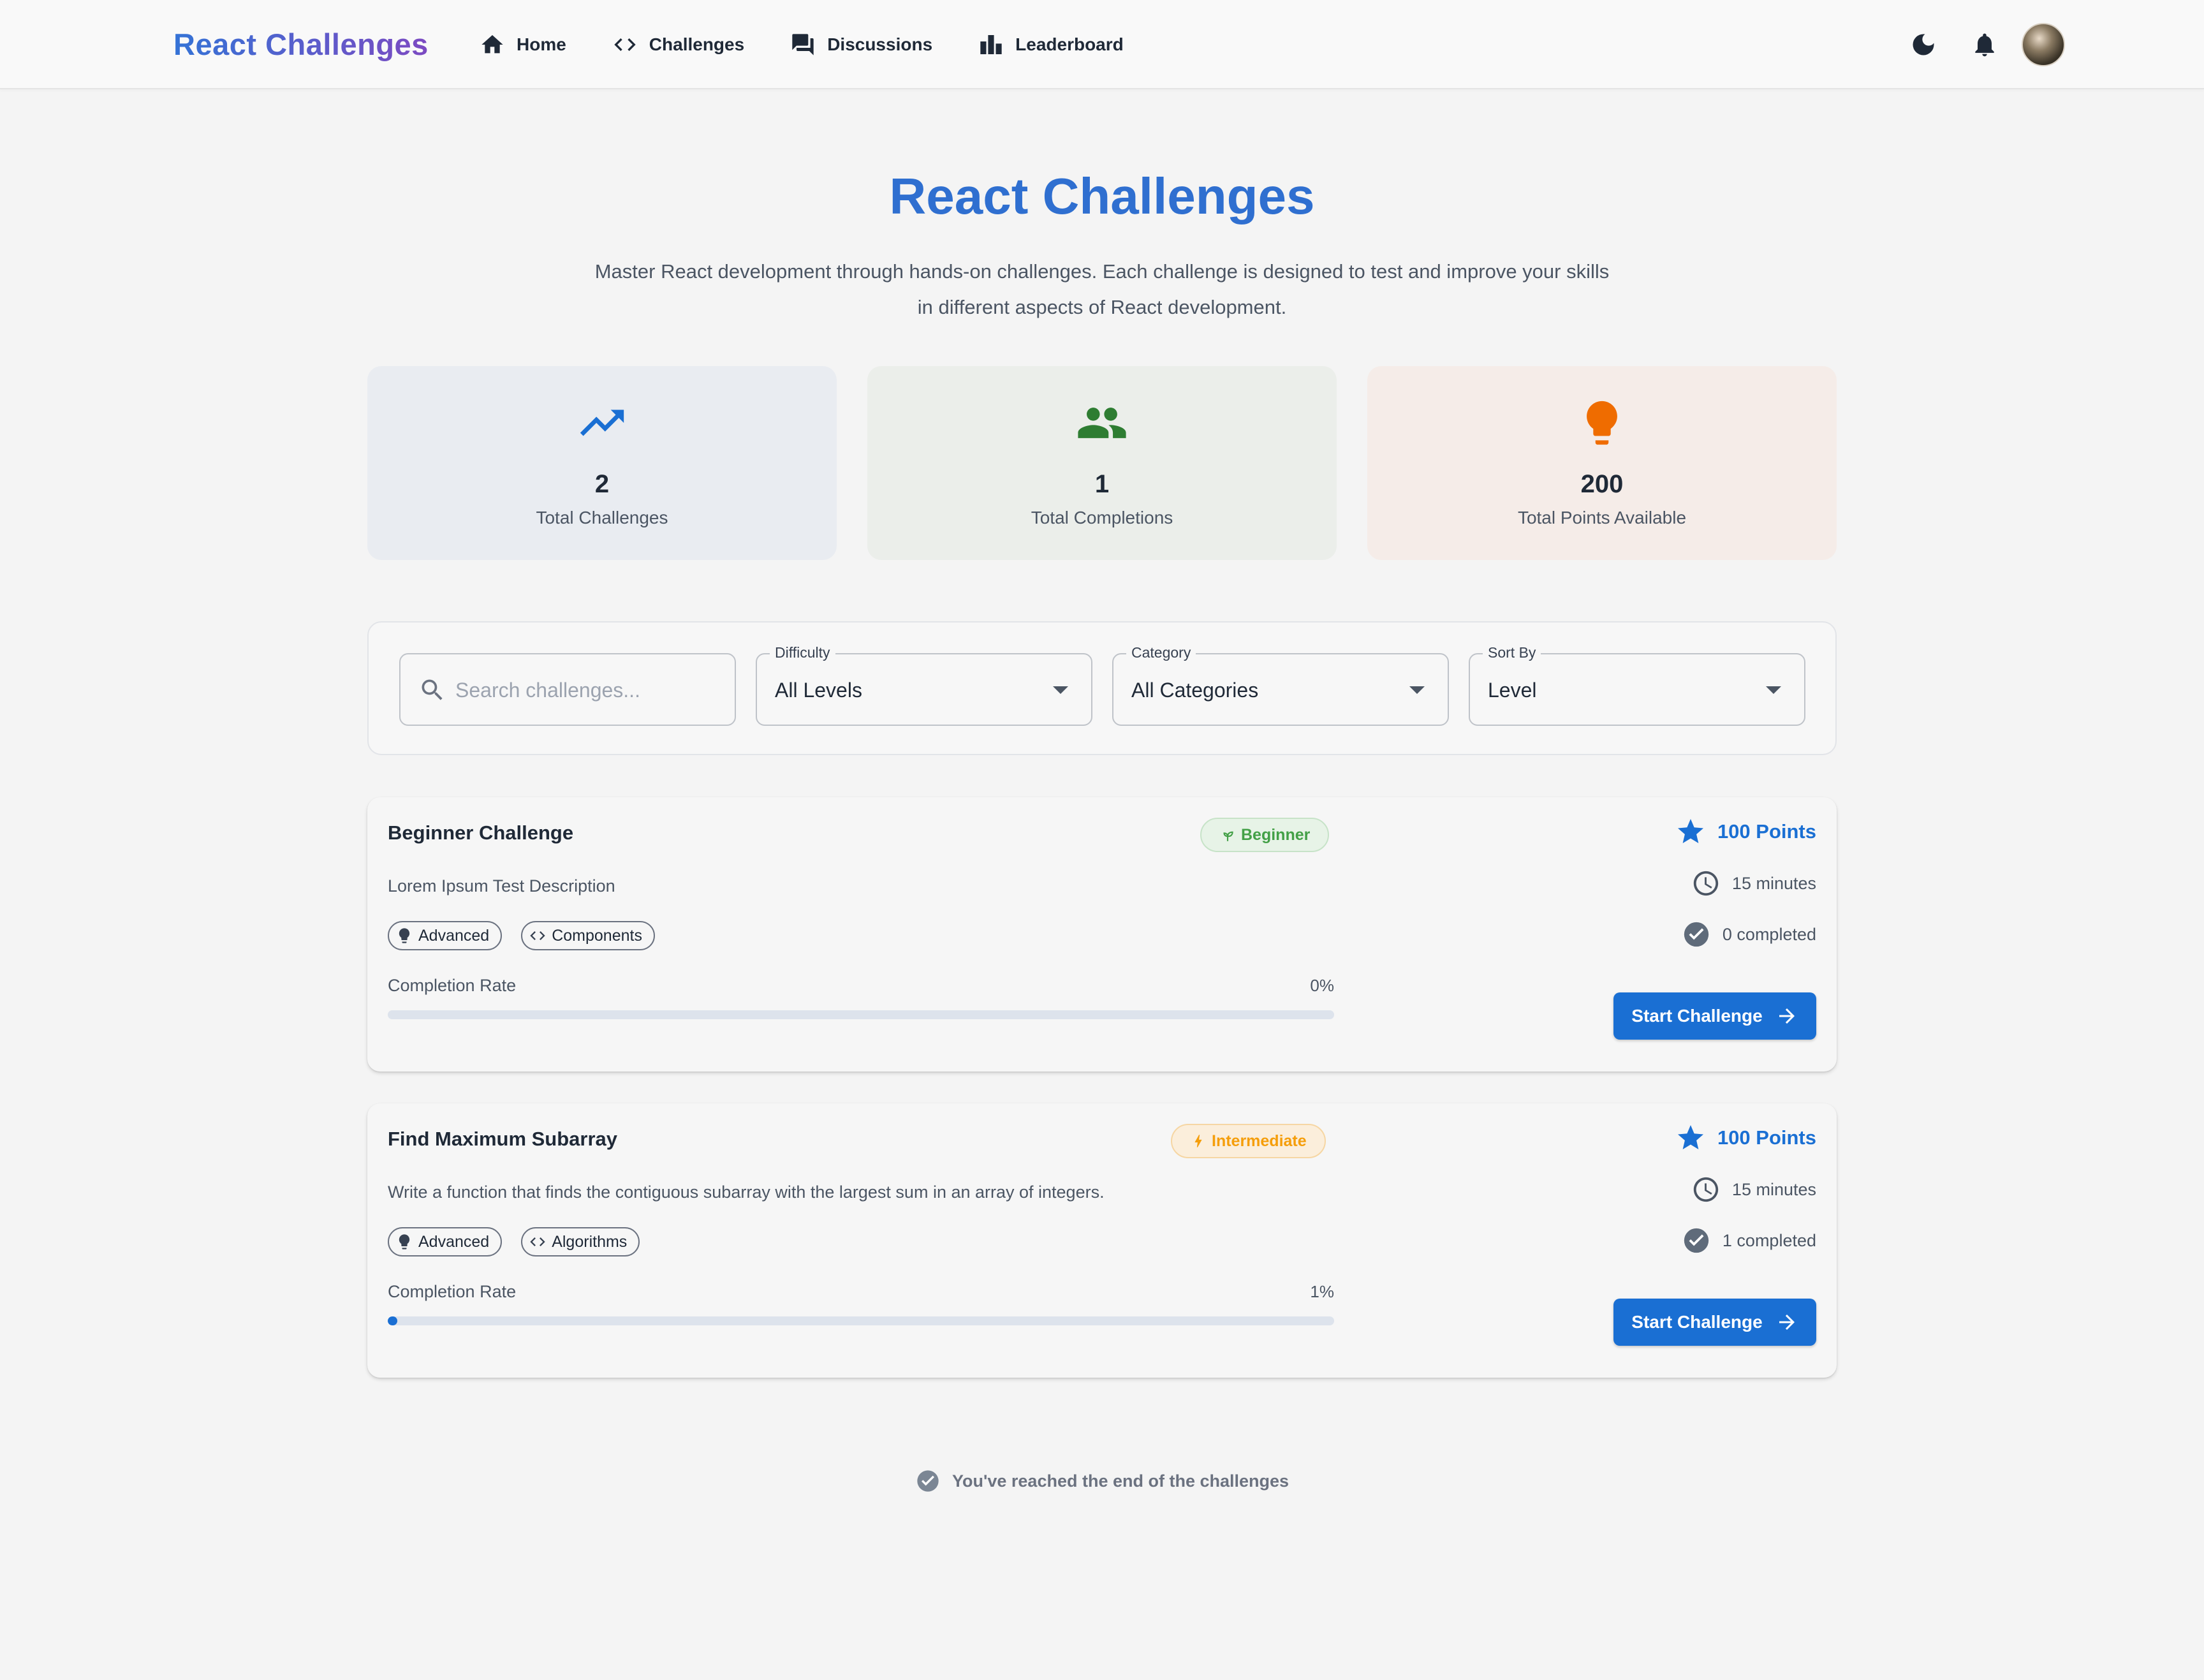 Image resolution: width=2204 pixels, height=1680 pixels. I want to click on main-nav: Home Challenges Discussions Leaderboard, so click(825, 44).